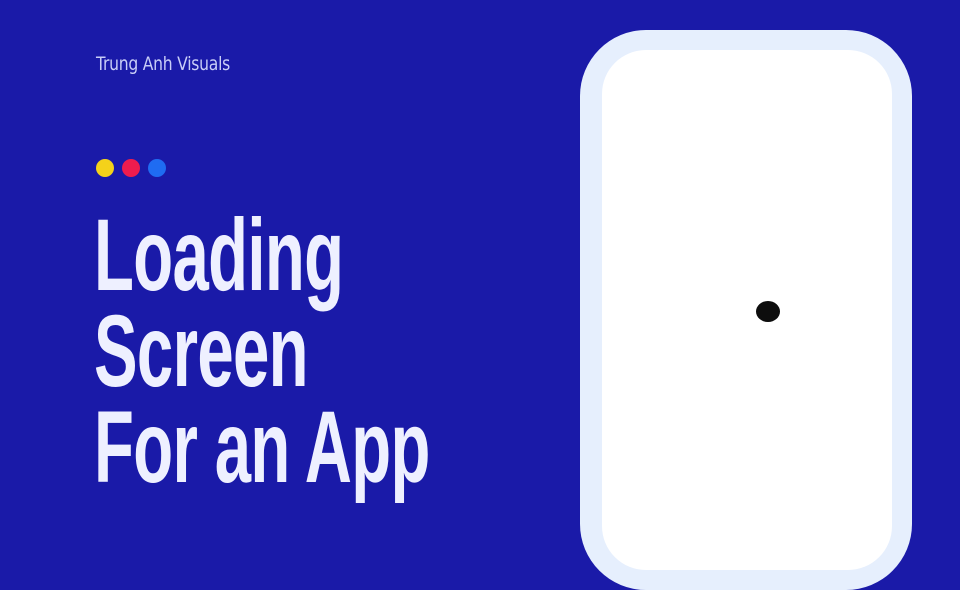  What do you see at coordinates (768, 311) in the screenshot?
I see `loading-dot-icon` at bounding box center [768, 311].